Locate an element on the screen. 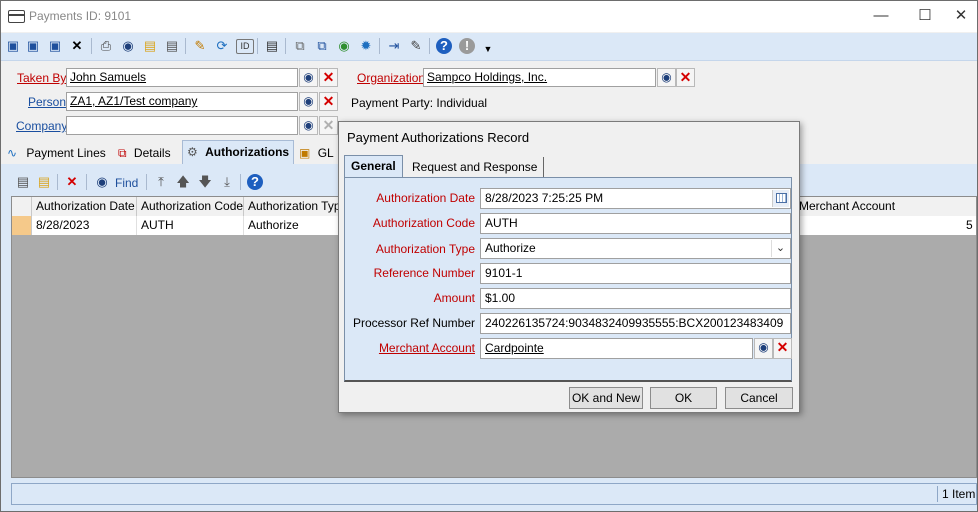 This screenshot has width=978, height=512. save-icon: ▣ is located at coordinates (13, 46).